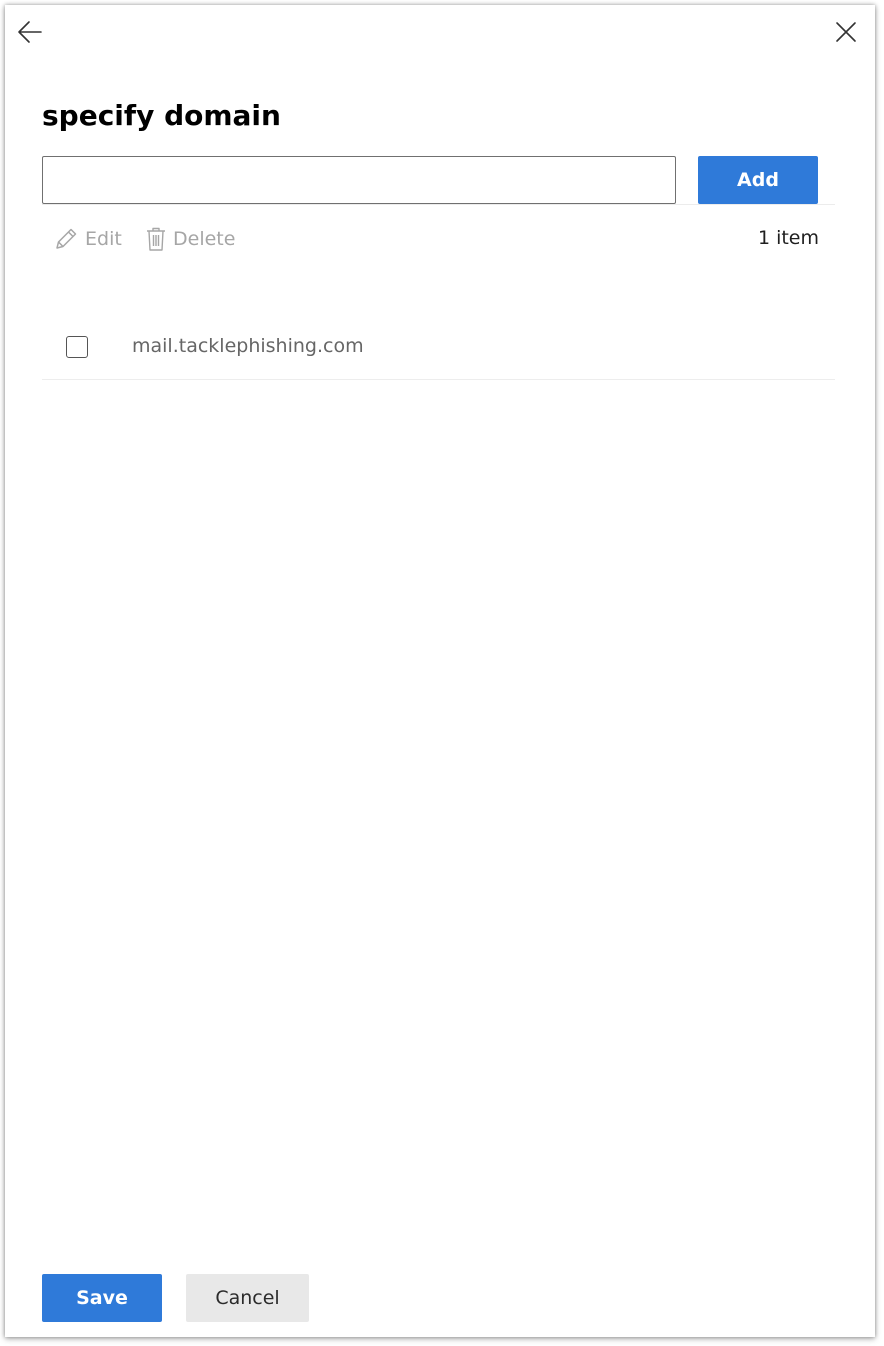  What do you see at coordinates (248, 346) in the screenshot?
I see `domain-label: mail.tacklephishing.com` at bounding box center [248, 346].